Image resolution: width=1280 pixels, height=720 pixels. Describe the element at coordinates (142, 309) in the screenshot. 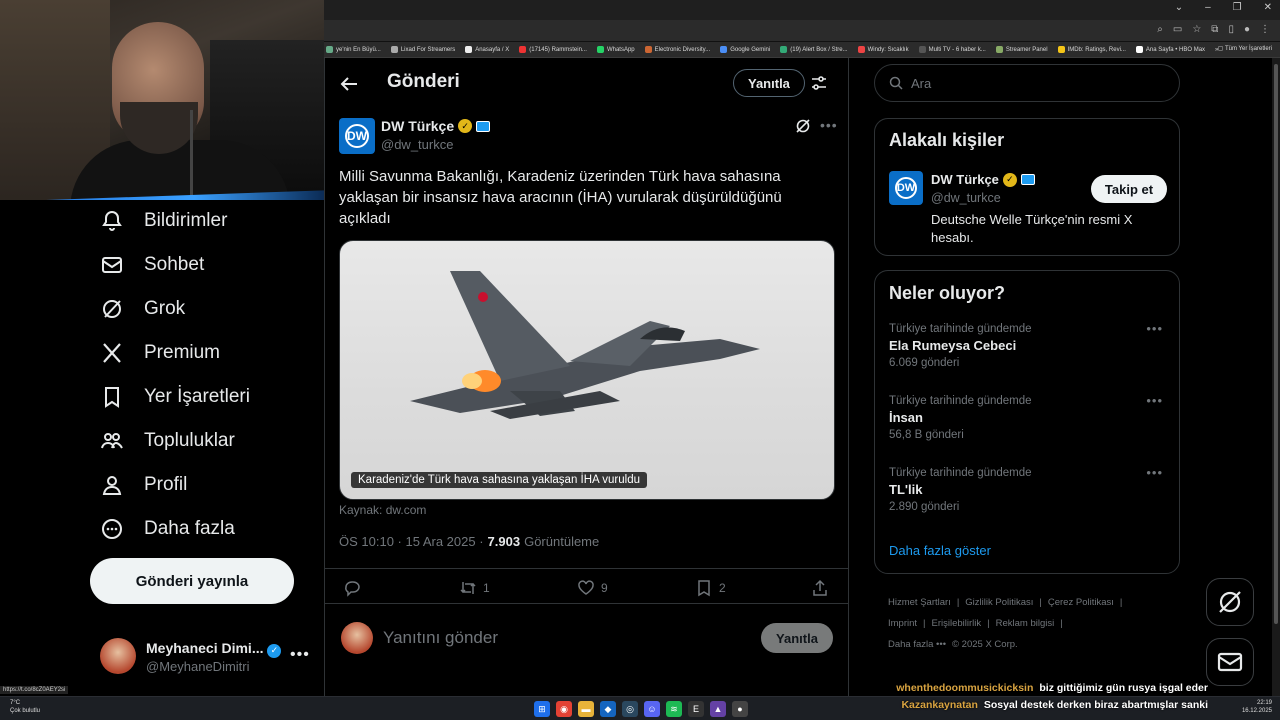

I see `nav-grok: Grok` at that location.